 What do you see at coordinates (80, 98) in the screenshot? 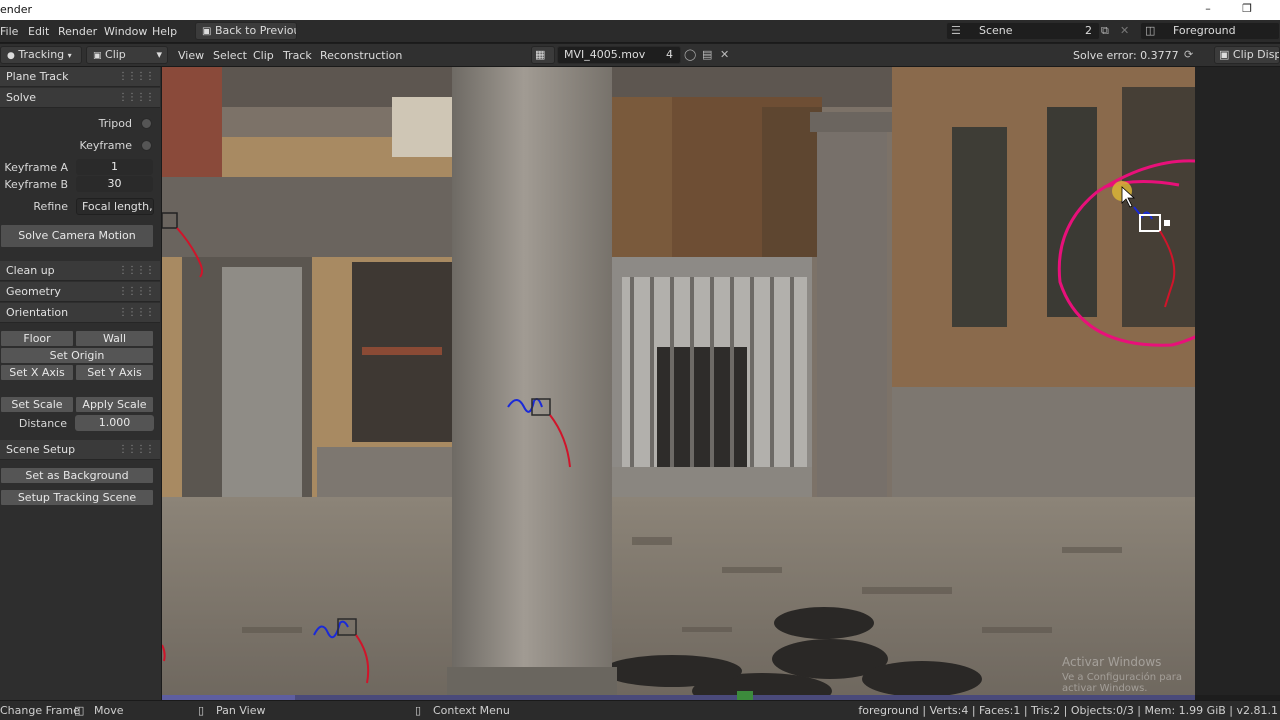
I see `panel-solve: Solve ⋮⋮⋮⋮` at bounding box center [80, 98].